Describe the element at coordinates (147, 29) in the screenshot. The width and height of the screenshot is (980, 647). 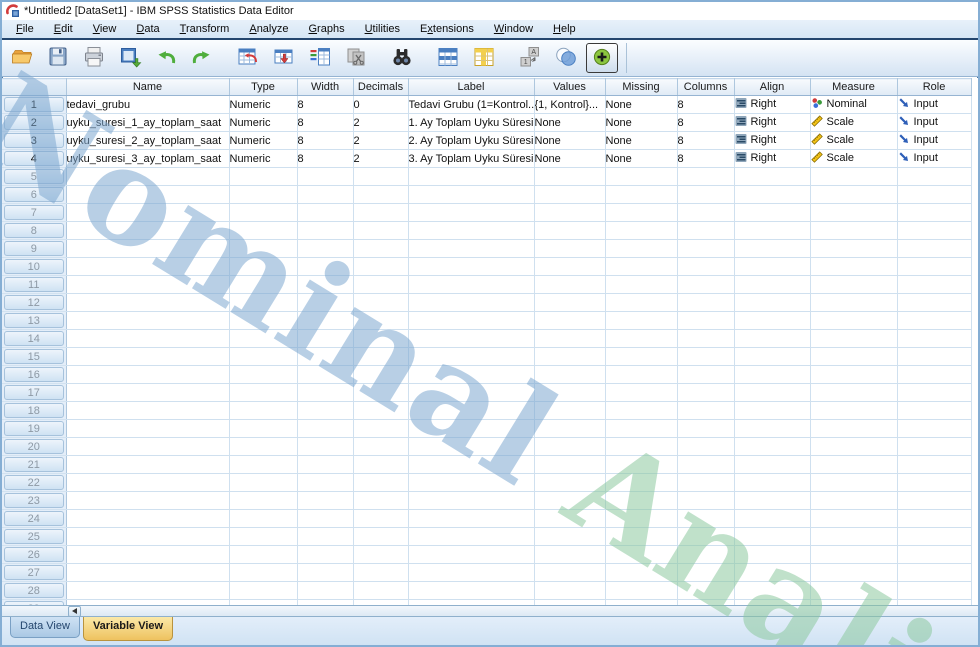
I see `menu-data: Data` at that location.